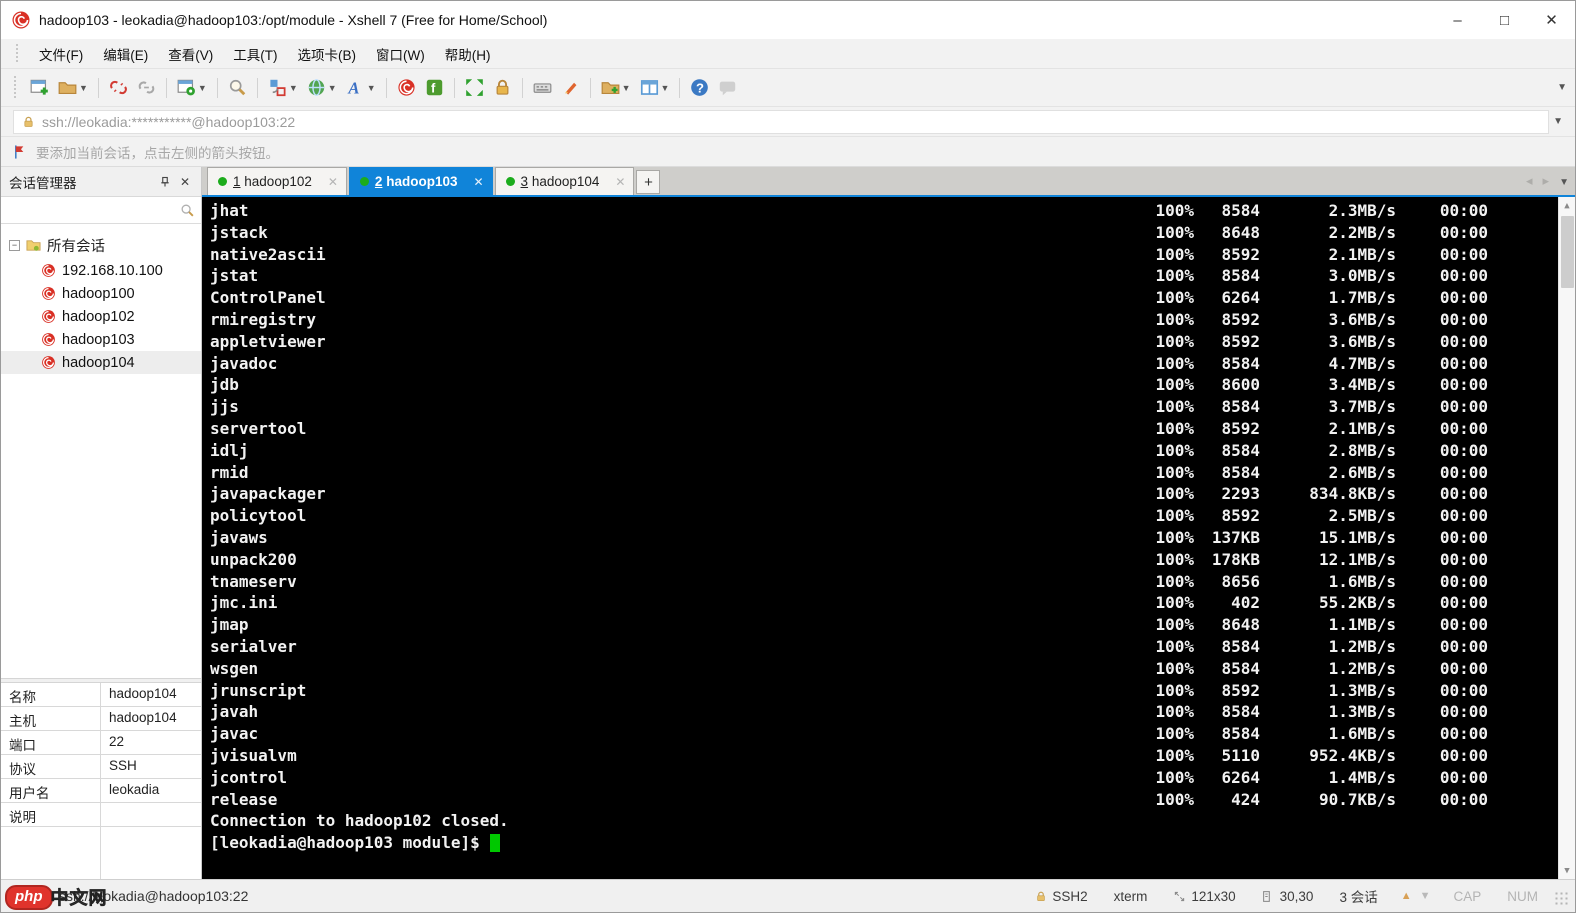 Image resolution: width=1576 pixels, height=913 pixels. I want to click on menu-item: 帮助(H), so click(468, 54).